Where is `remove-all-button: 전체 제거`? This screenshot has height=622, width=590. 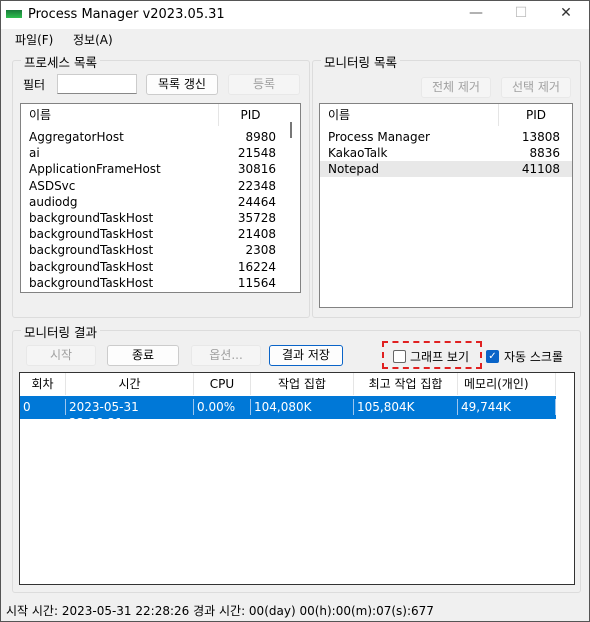 remove-all-button: 전체 제거 is located at coordinates (456, 87).